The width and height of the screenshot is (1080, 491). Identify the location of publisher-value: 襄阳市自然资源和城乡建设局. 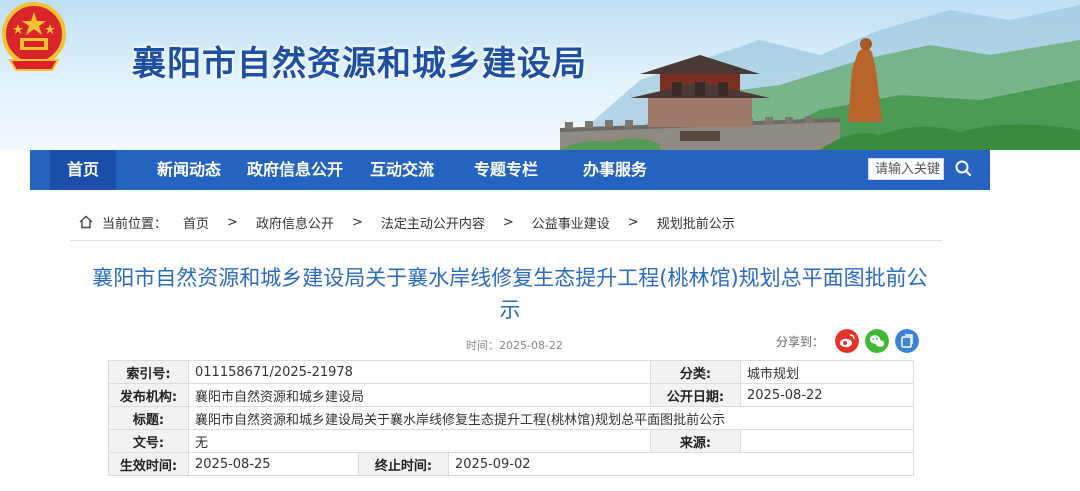
(419, 395).